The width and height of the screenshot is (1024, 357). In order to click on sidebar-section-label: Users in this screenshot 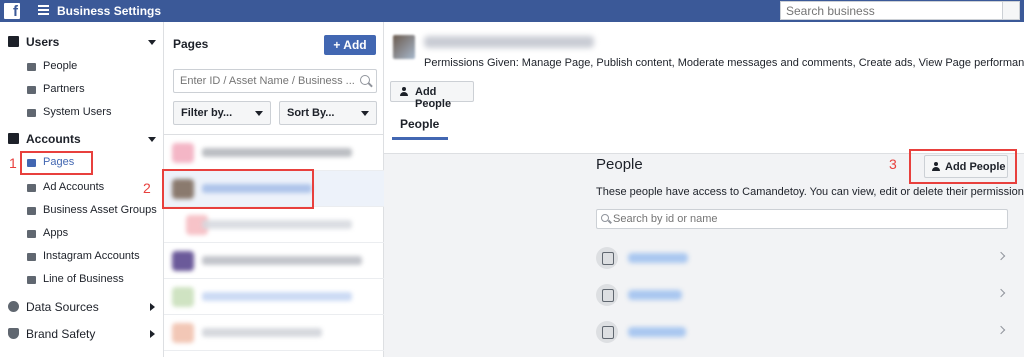, I will do `click(43, 42)`.